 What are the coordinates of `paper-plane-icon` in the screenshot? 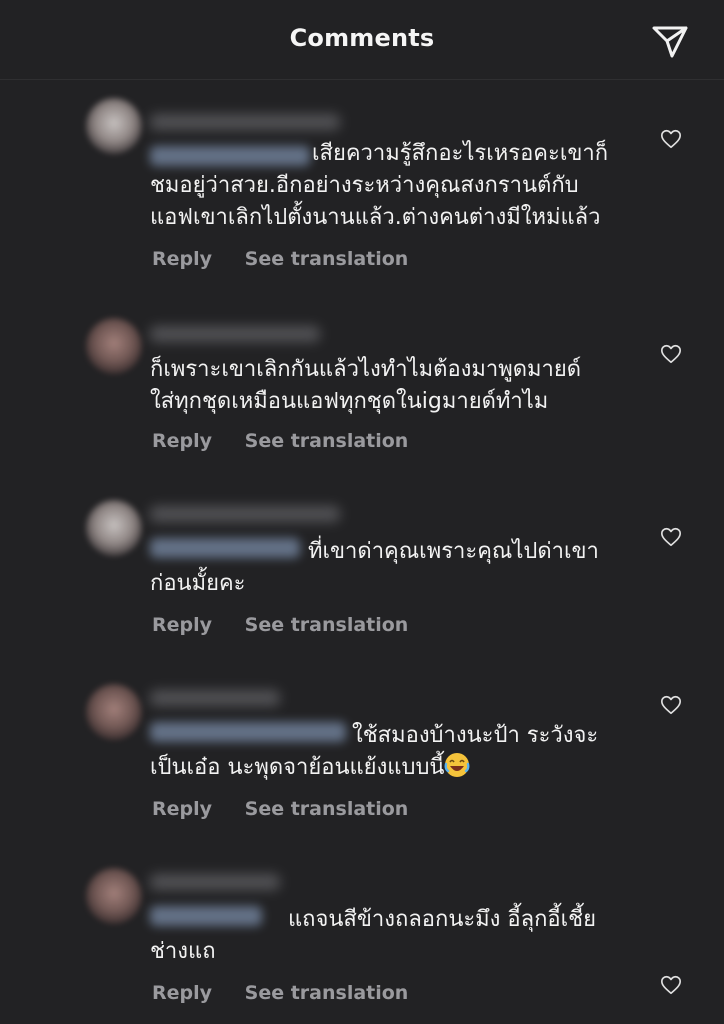 It's located at (670, 42).